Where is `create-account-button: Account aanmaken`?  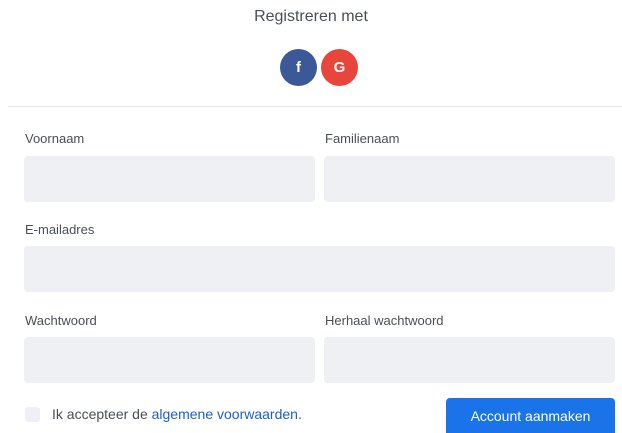 create-account-button: Account aanmaken is located at coordinates (530, 415).